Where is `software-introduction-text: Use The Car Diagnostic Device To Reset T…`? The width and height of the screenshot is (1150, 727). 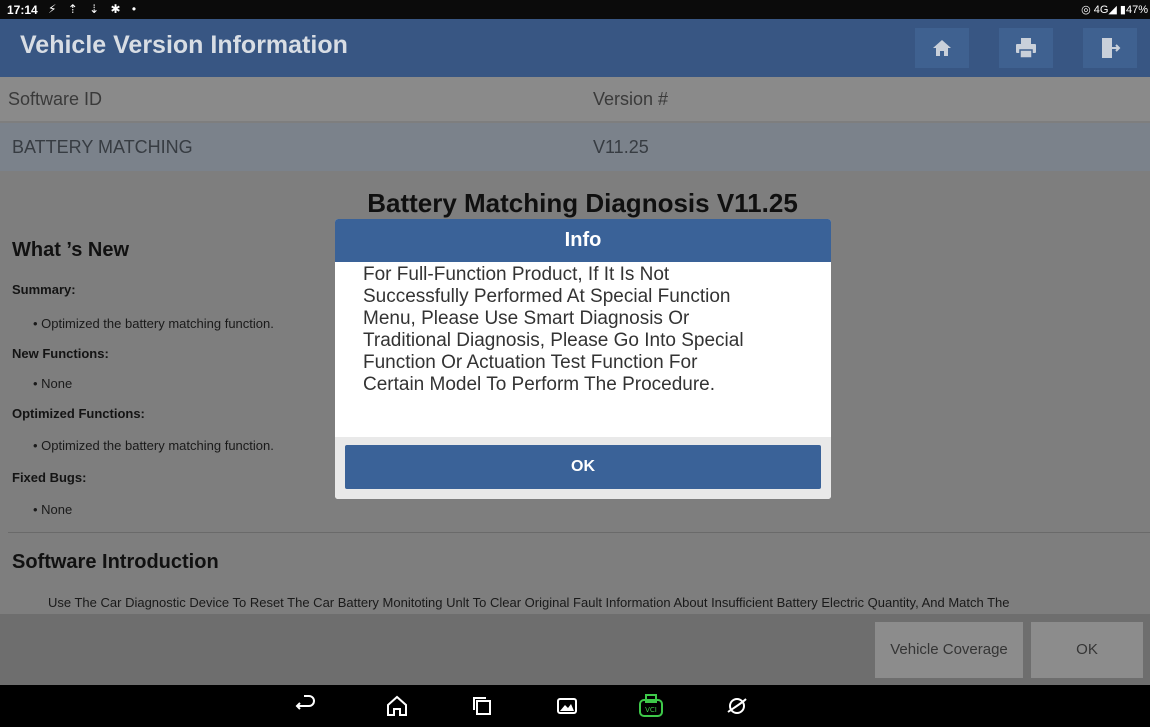
software-introduction-text: Use The Car Diagnostic Device To Reset T… is located at coordinates (529, 602).